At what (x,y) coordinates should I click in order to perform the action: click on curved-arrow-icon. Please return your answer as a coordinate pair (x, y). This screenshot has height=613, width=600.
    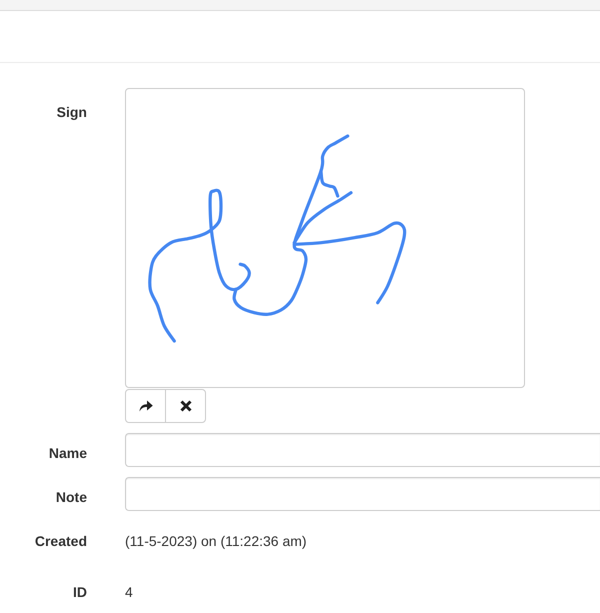
    Looking at the image, I should click on (145, 406).